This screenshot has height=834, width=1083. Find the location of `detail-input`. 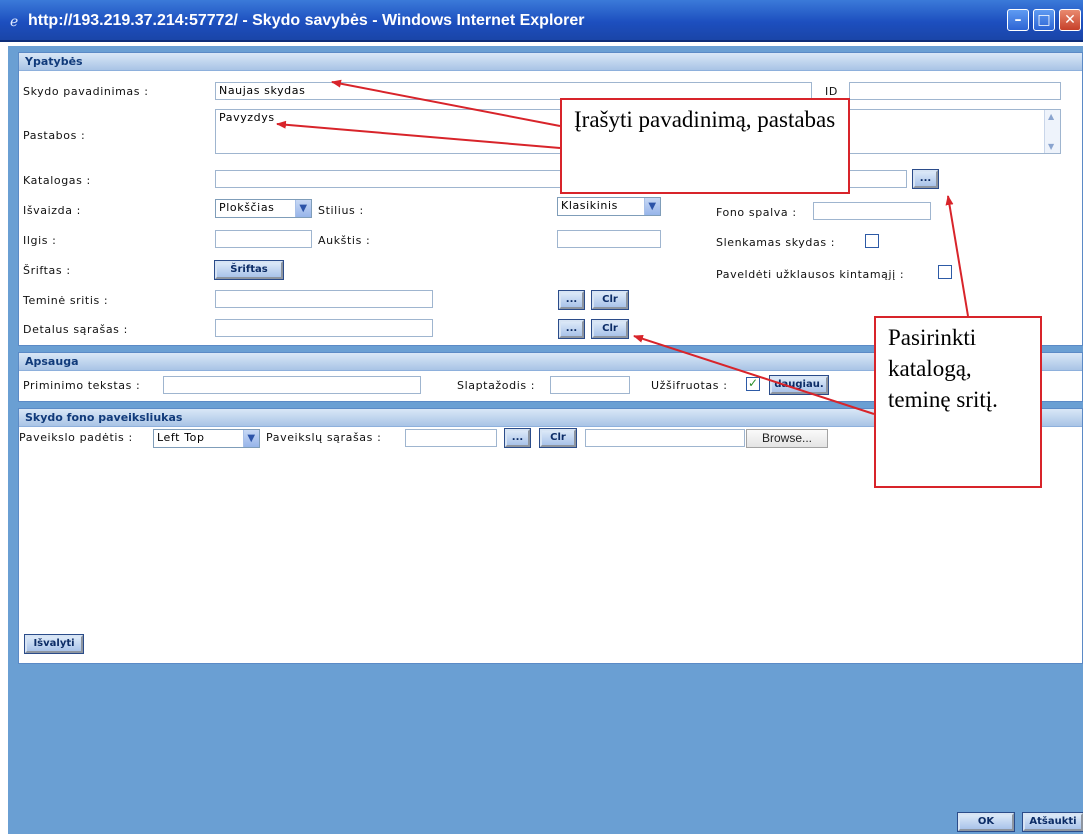

detail-input is located at coordinates (324, 328).